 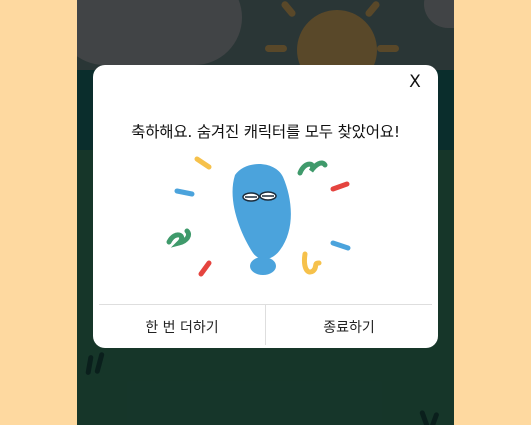 I want to click on close-button: X, so click(x=415, y=82).